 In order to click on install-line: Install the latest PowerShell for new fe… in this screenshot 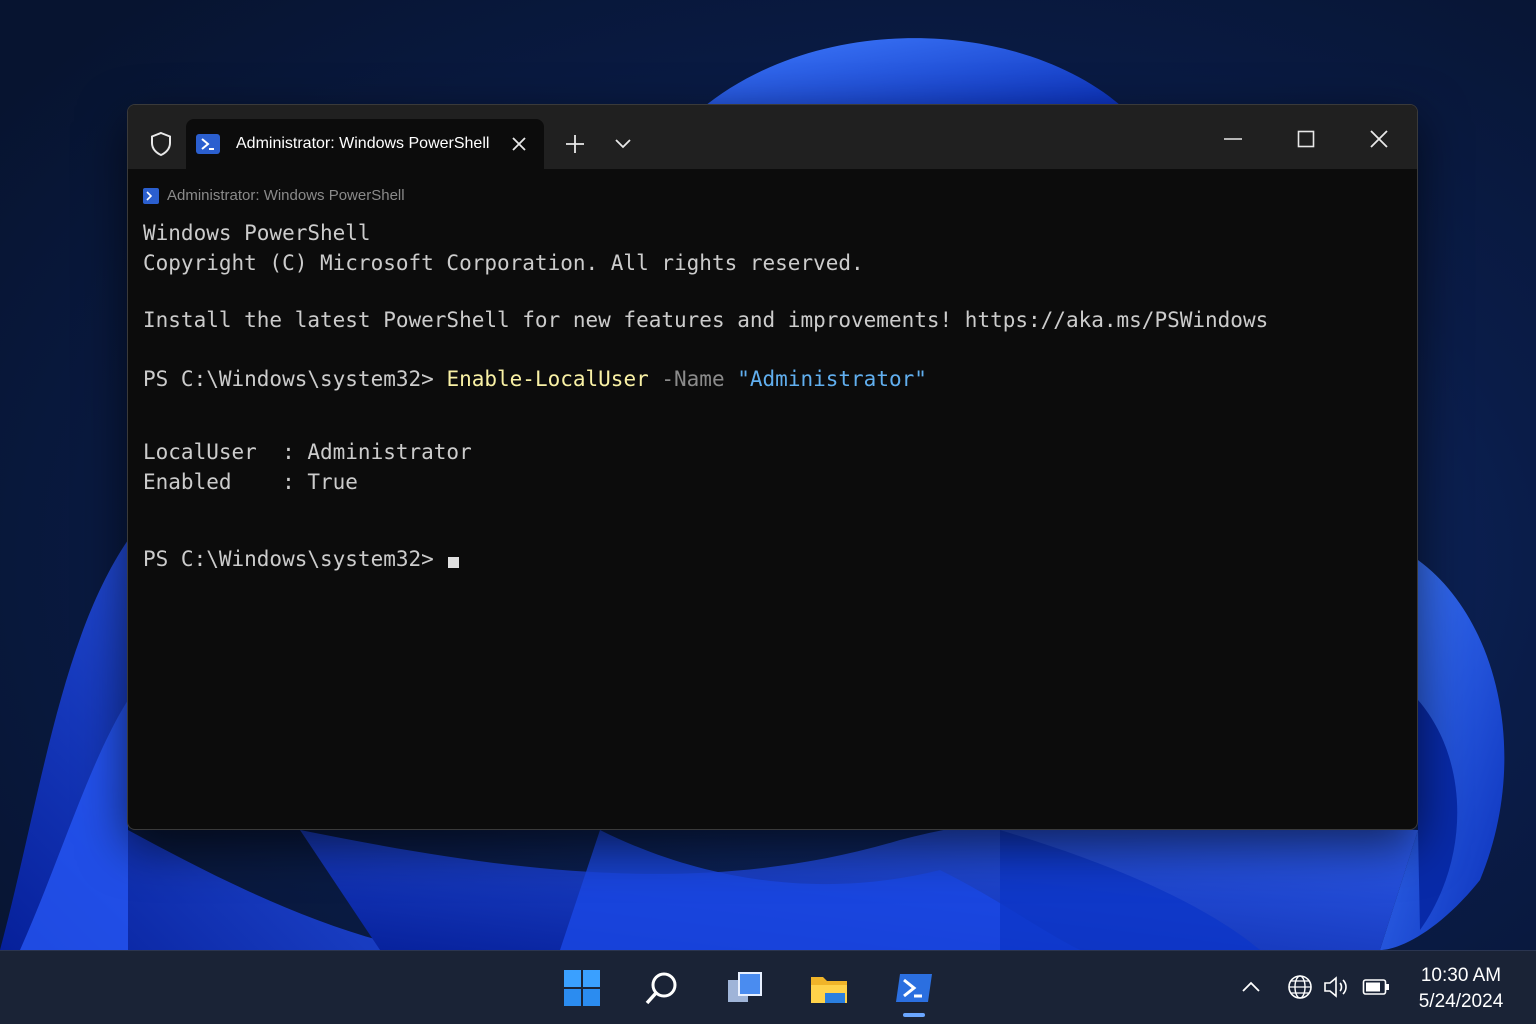, I will do `click(706, 320)`.